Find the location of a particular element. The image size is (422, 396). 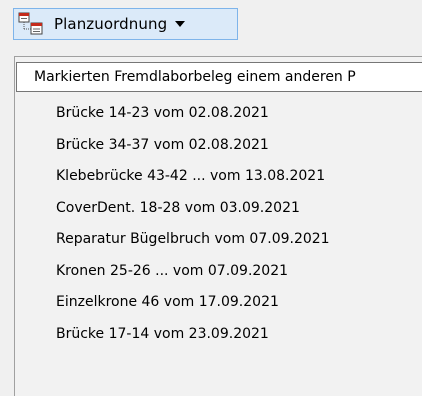

menu-item: CoverDent. 18-28 vom 03.09.2021 is located at coordinates (211, 209).